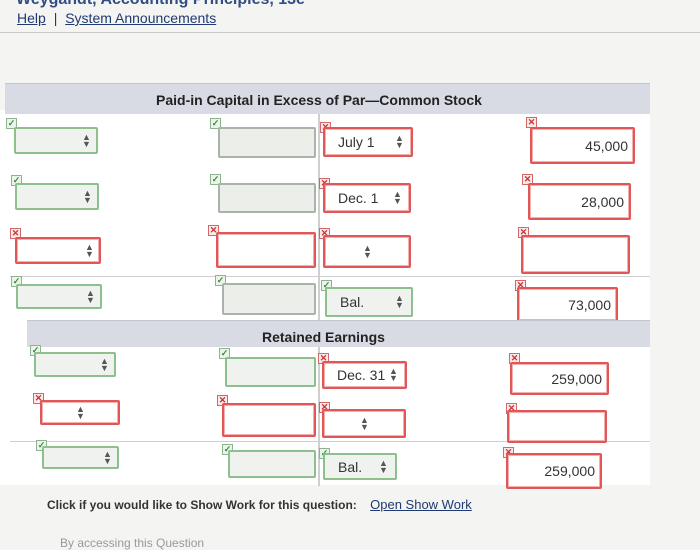  What do you see at coordinates (356, 142) in the screenshot?
I see `right-date-value: July 1` at bounding box center [356, 142].